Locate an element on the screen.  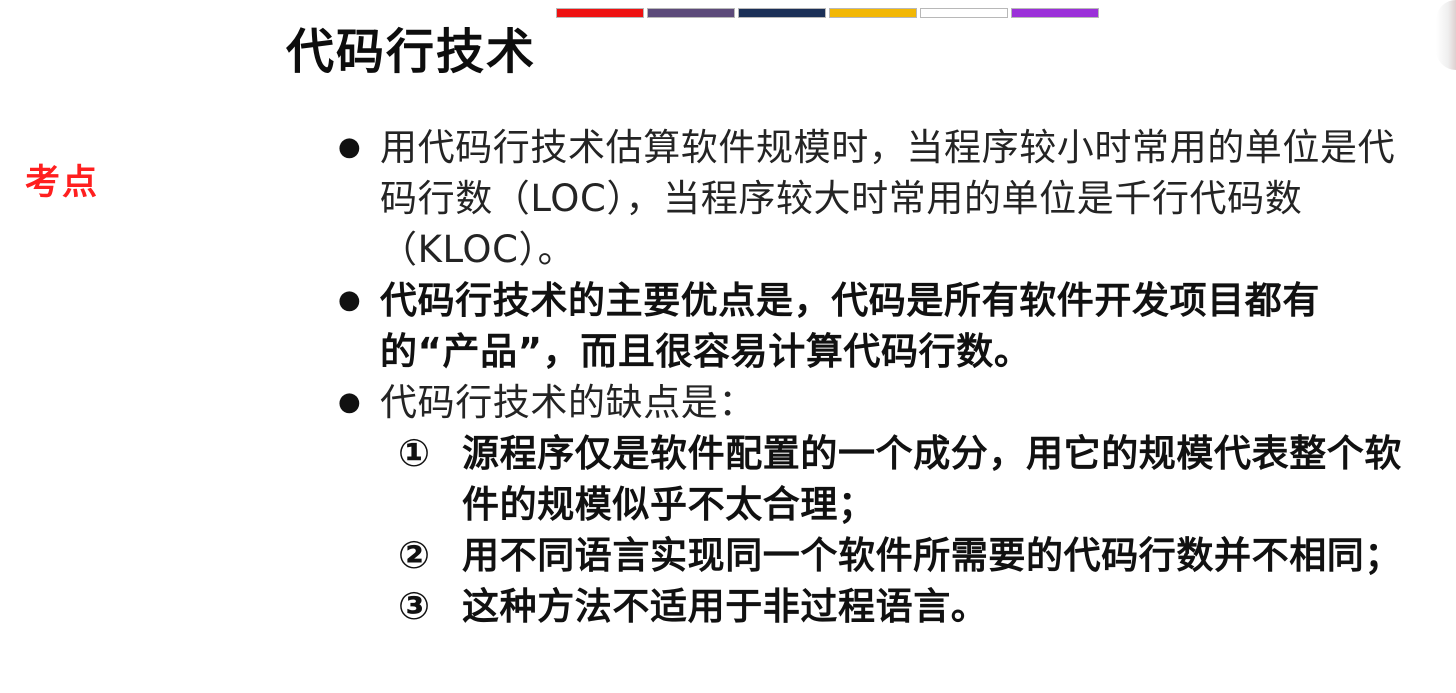
accent-segment-gold is located at coordinates (873, 13).